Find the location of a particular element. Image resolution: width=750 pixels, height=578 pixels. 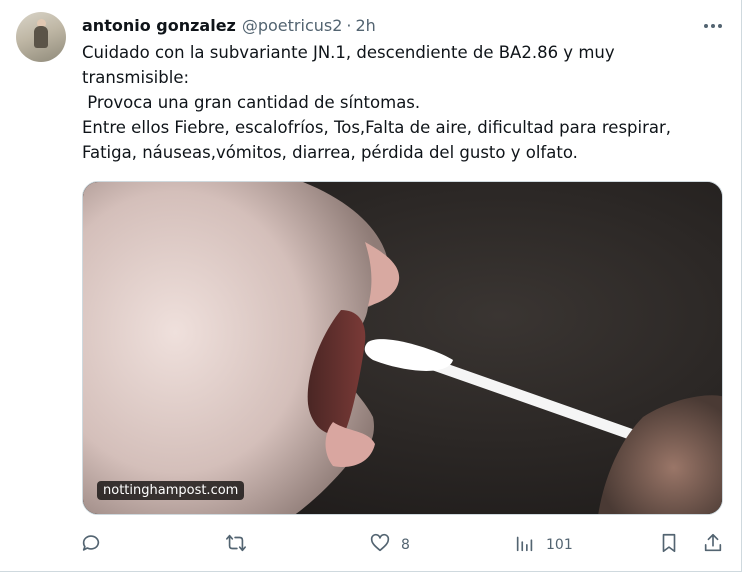

bookmark-button is located at coordinates (669, 545).